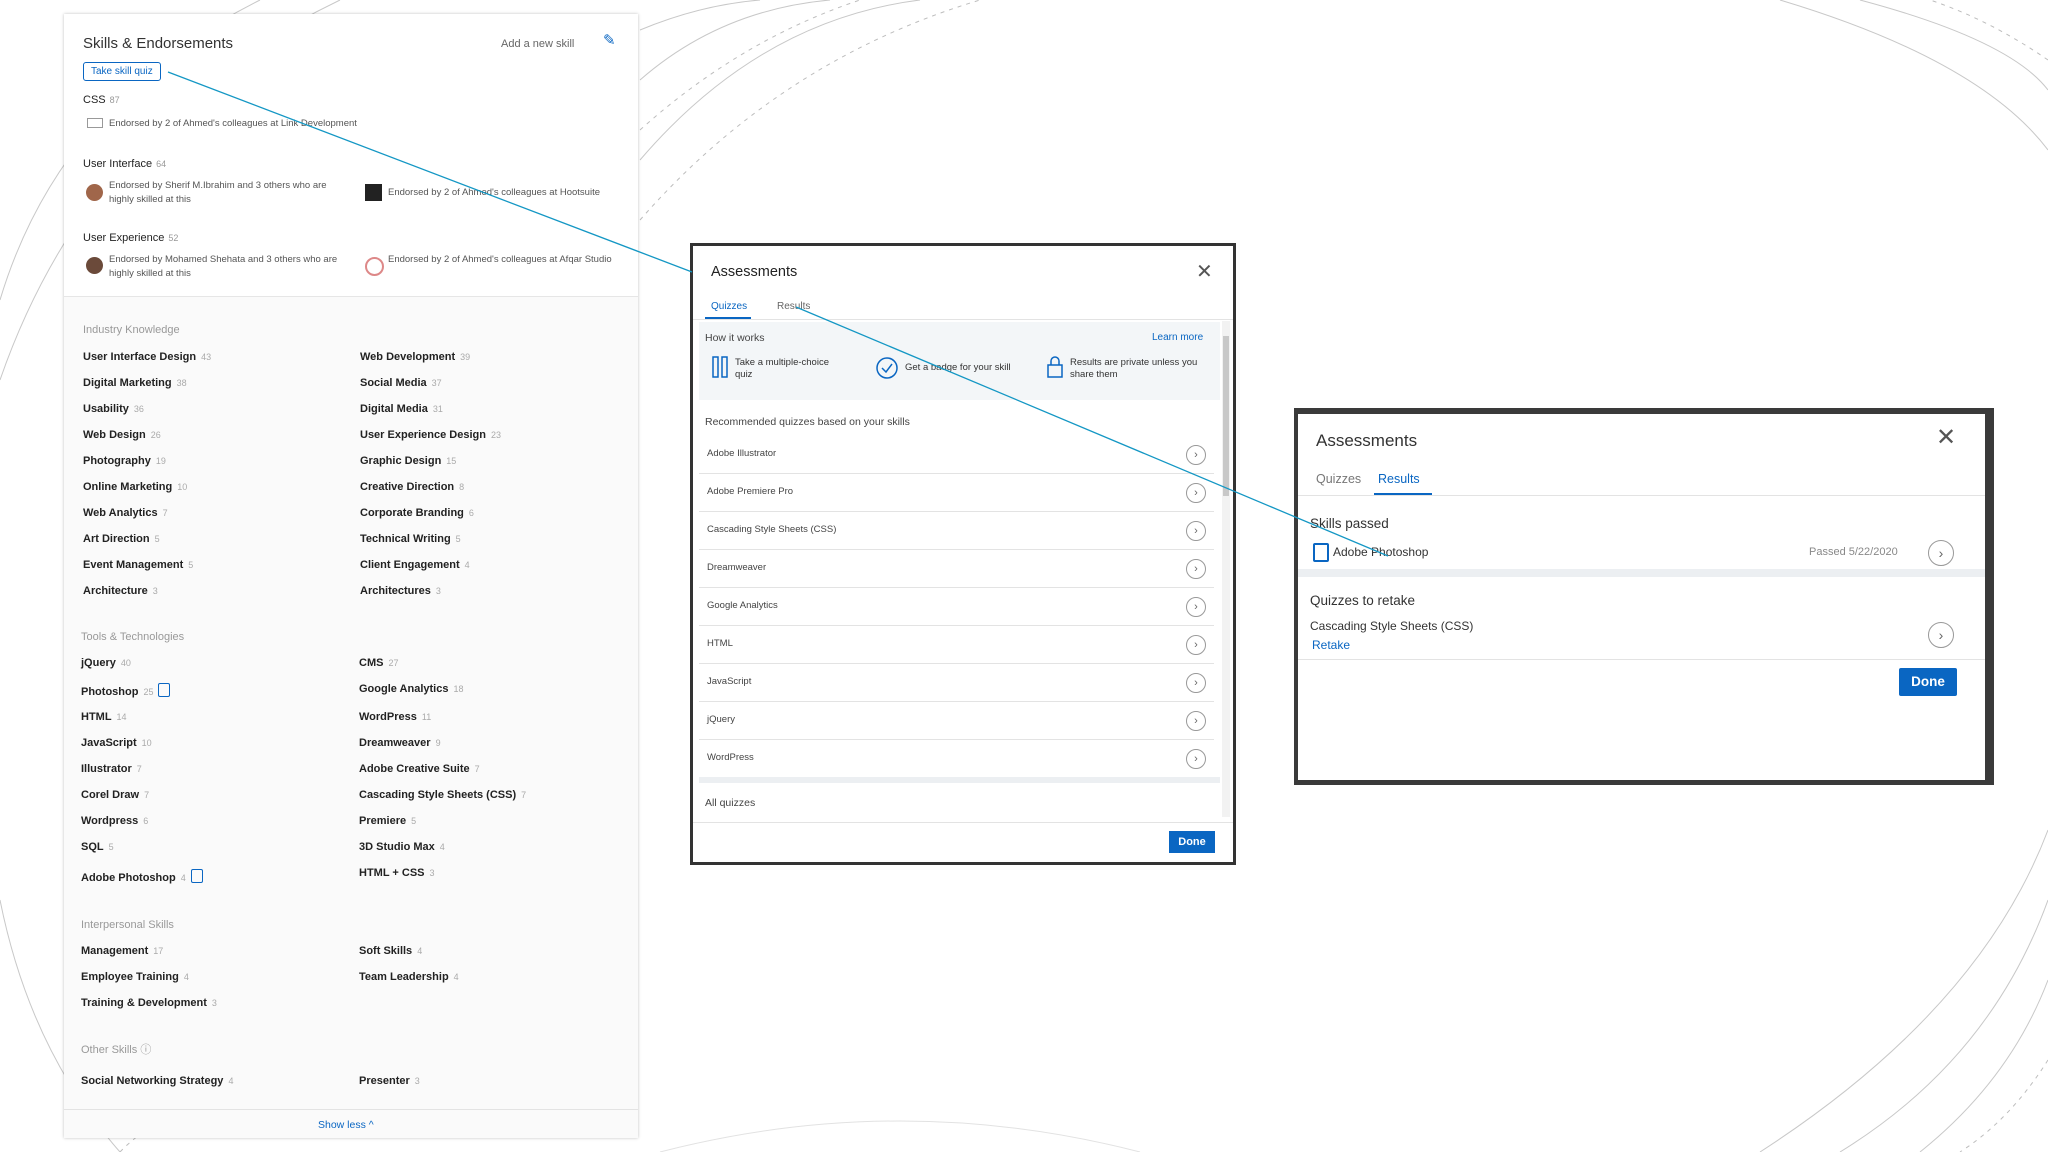 This screenshot has height=1152, width=2048. What do you see at coordinates (135, 977) in the screenshot?
I see `skill-item: Employee Training 4` at bounding box center [135, 977].